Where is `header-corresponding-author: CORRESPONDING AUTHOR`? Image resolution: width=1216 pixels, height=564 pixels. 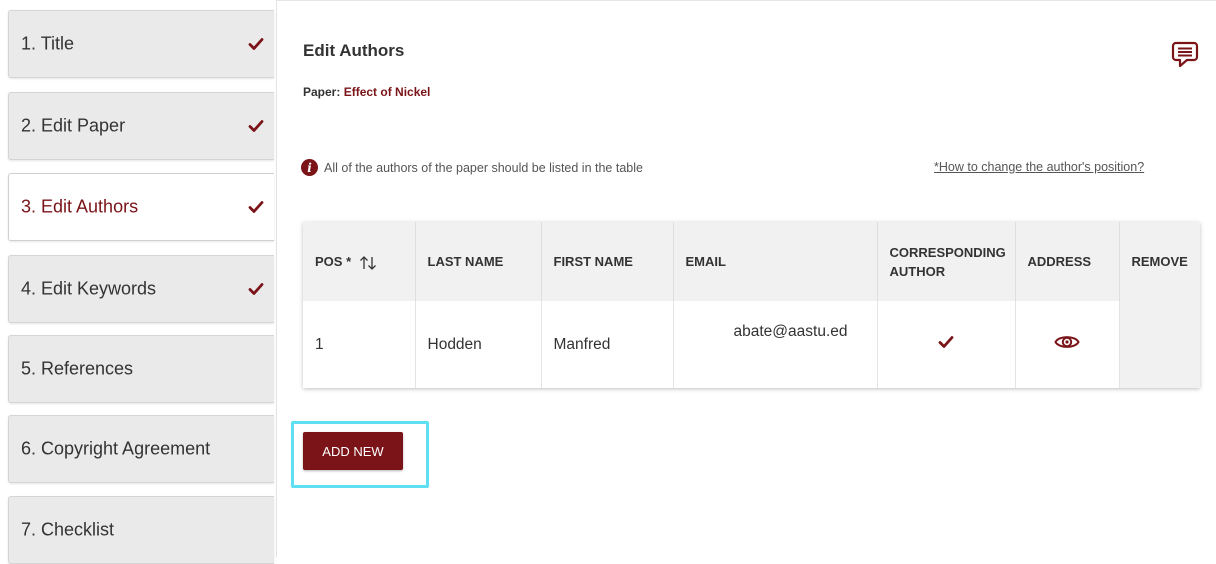 header-corresponding-author: CORRESPONDING AUTHOR is located at coordinates (946, 261).